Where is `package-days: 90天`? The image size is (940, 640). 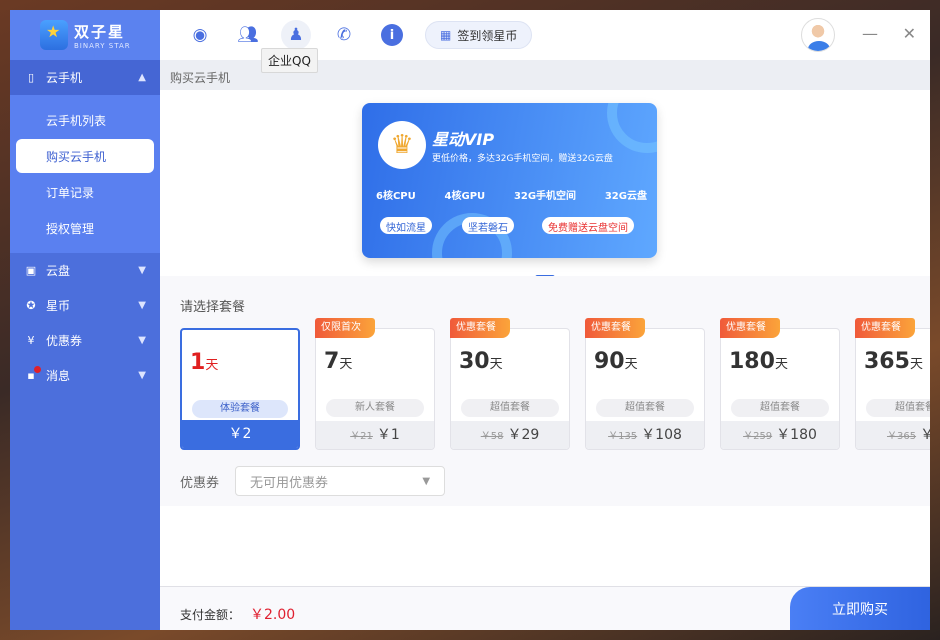 package-days: 90天 is located at coordinates (616, 361).